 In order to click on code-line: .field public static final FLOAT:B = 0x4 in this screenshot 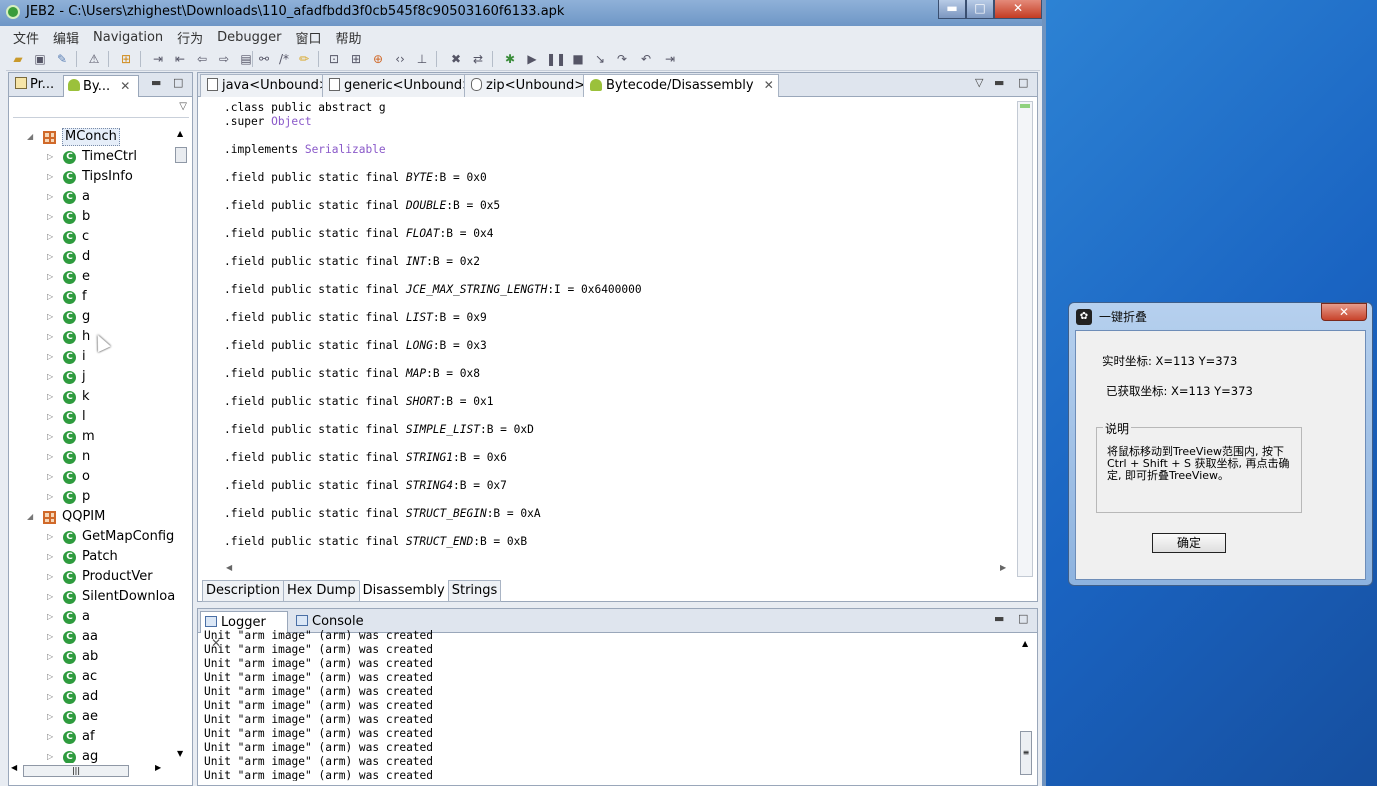, I will do `click(358, 234)`.